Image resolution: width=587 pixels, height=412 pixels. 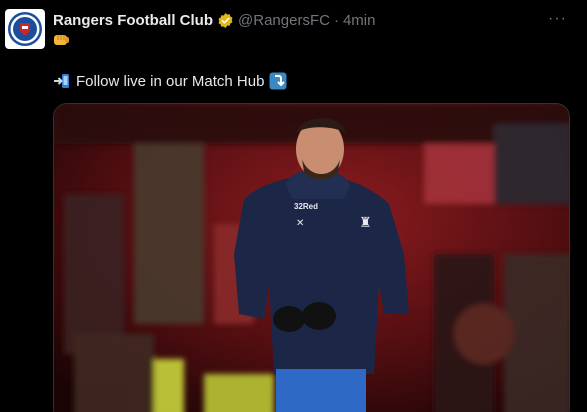 I want to click on arrow-into-phone-emoji-icon, so click(x=62, y=81).